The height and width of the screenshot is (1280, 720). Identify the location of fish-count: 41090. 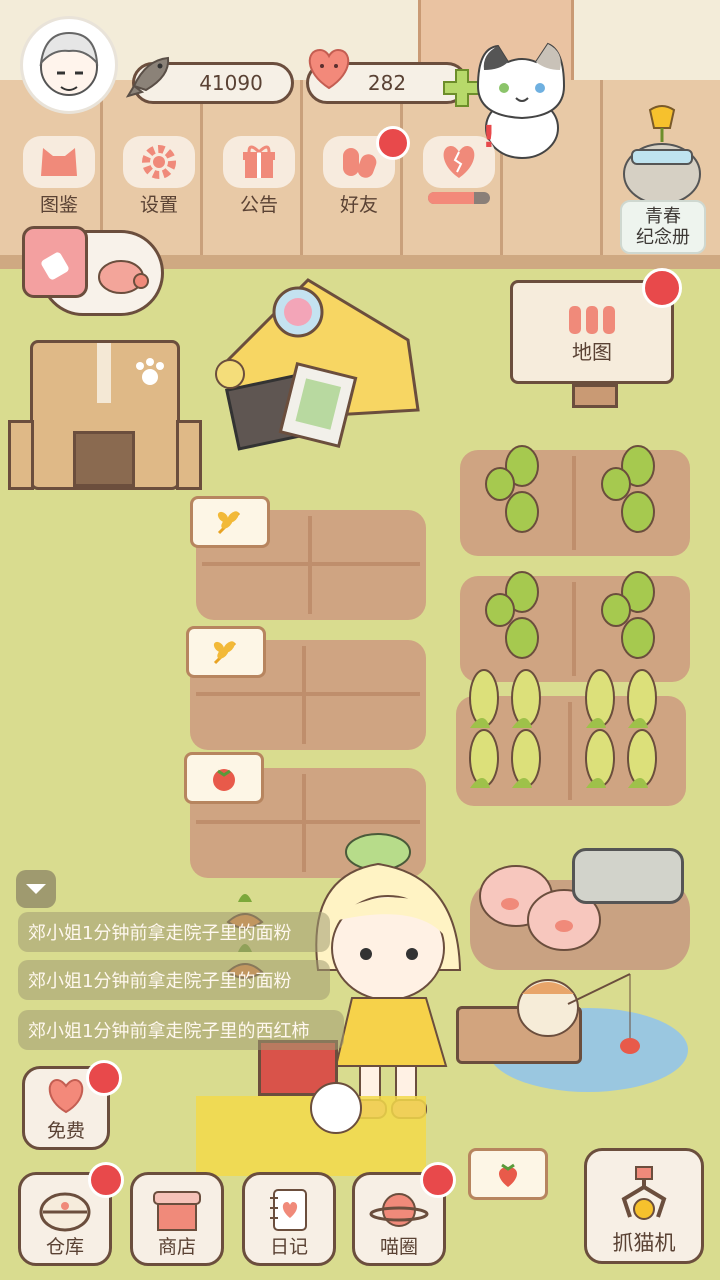
(231, 83).